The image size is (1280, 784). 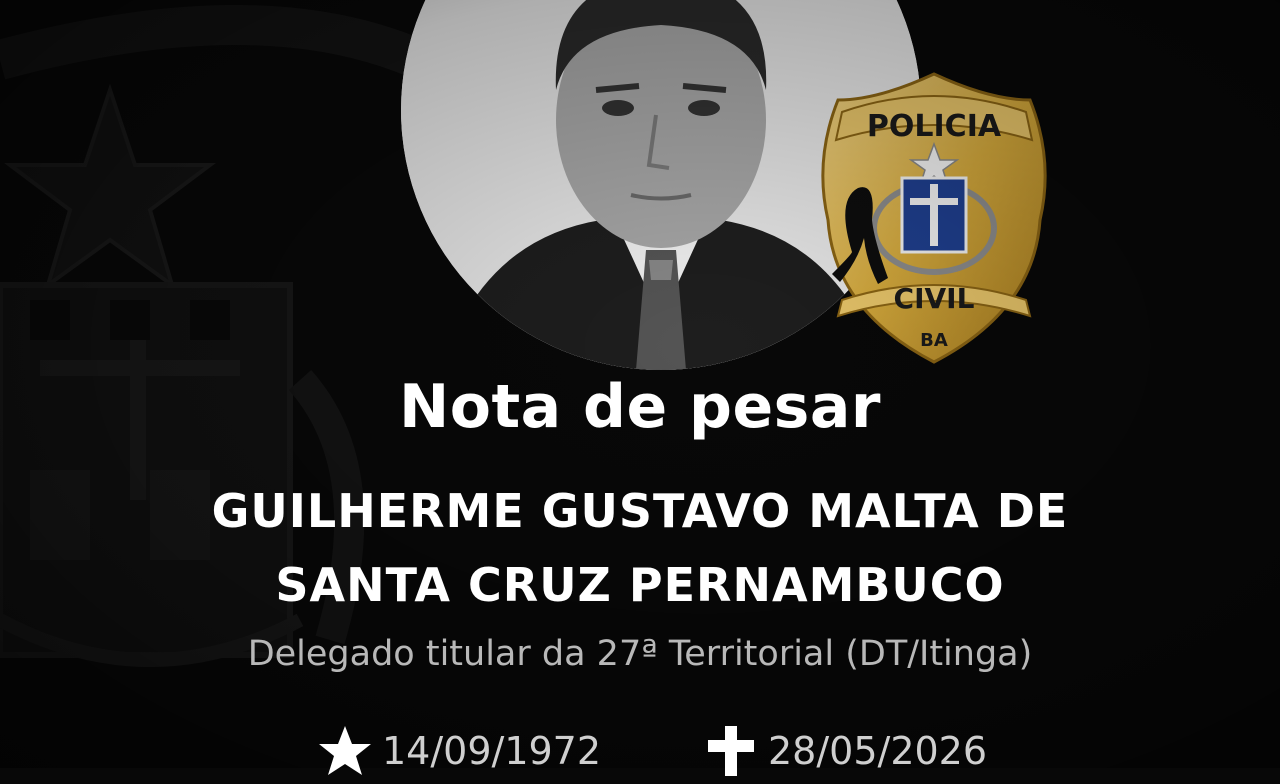 I want to click on death-date-item: 28/05/2026, so click(x=845, y=751).